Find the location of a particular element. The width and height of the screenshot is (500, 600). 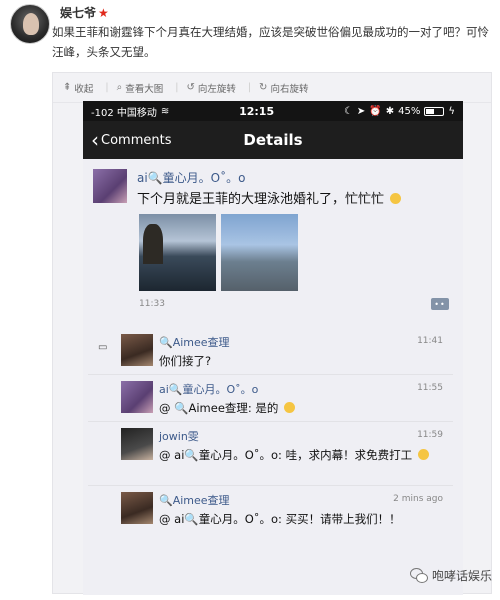

moment-time: 11:33 is located at coordinates (152, 304).